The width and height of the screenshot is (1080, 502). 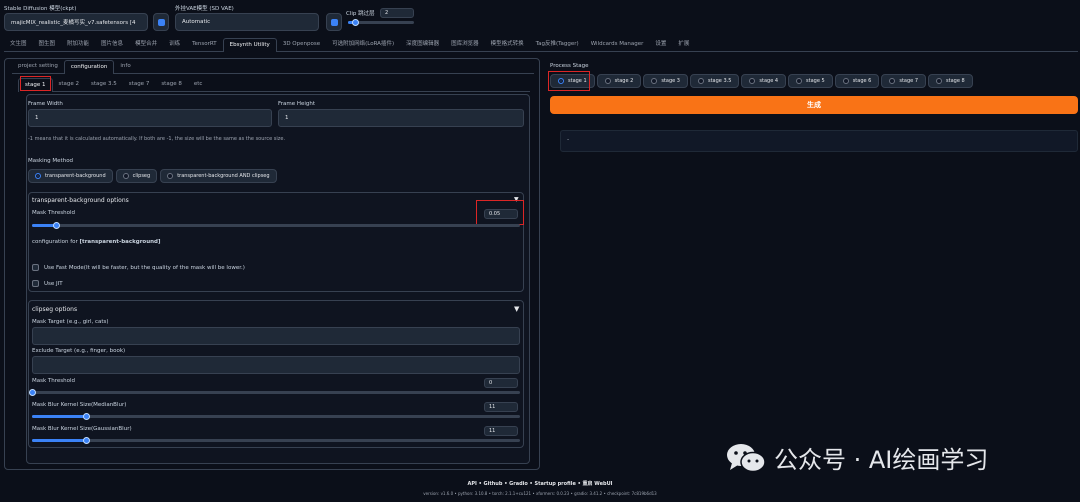 What do you see at coordinates (276, 225) in the screenshot?
I see `tb-threshold-slider` at bounding box center [276, 225].